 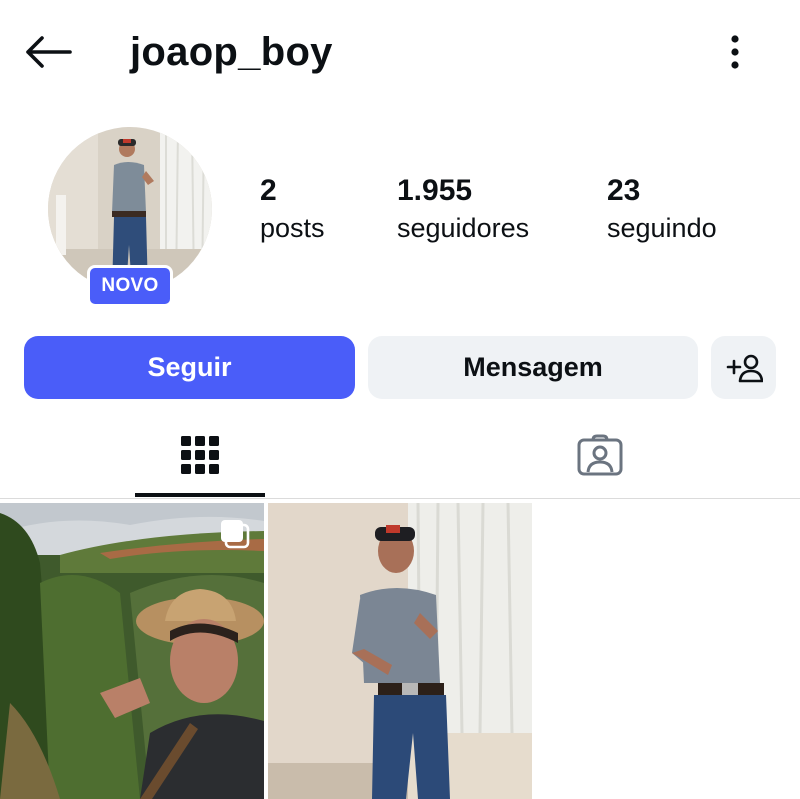 I want to click on tagged-person-icon, so click(x=600, y=455).